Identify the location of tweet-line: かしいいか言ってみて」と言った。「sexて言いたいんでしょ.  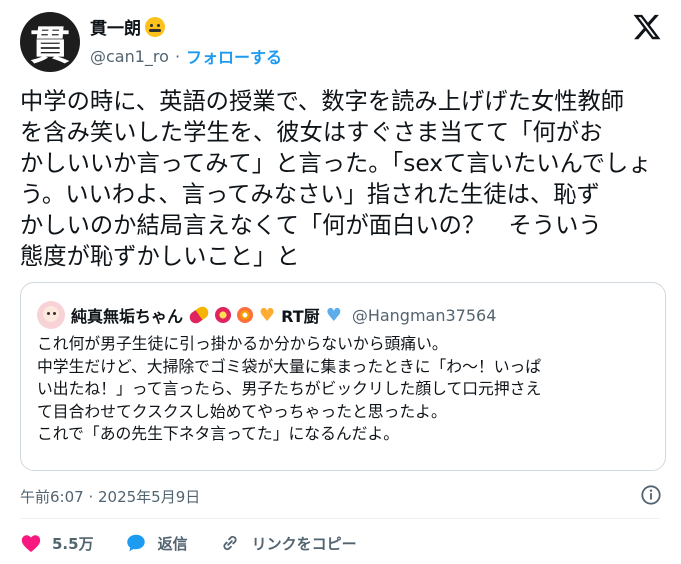
(336, 163).